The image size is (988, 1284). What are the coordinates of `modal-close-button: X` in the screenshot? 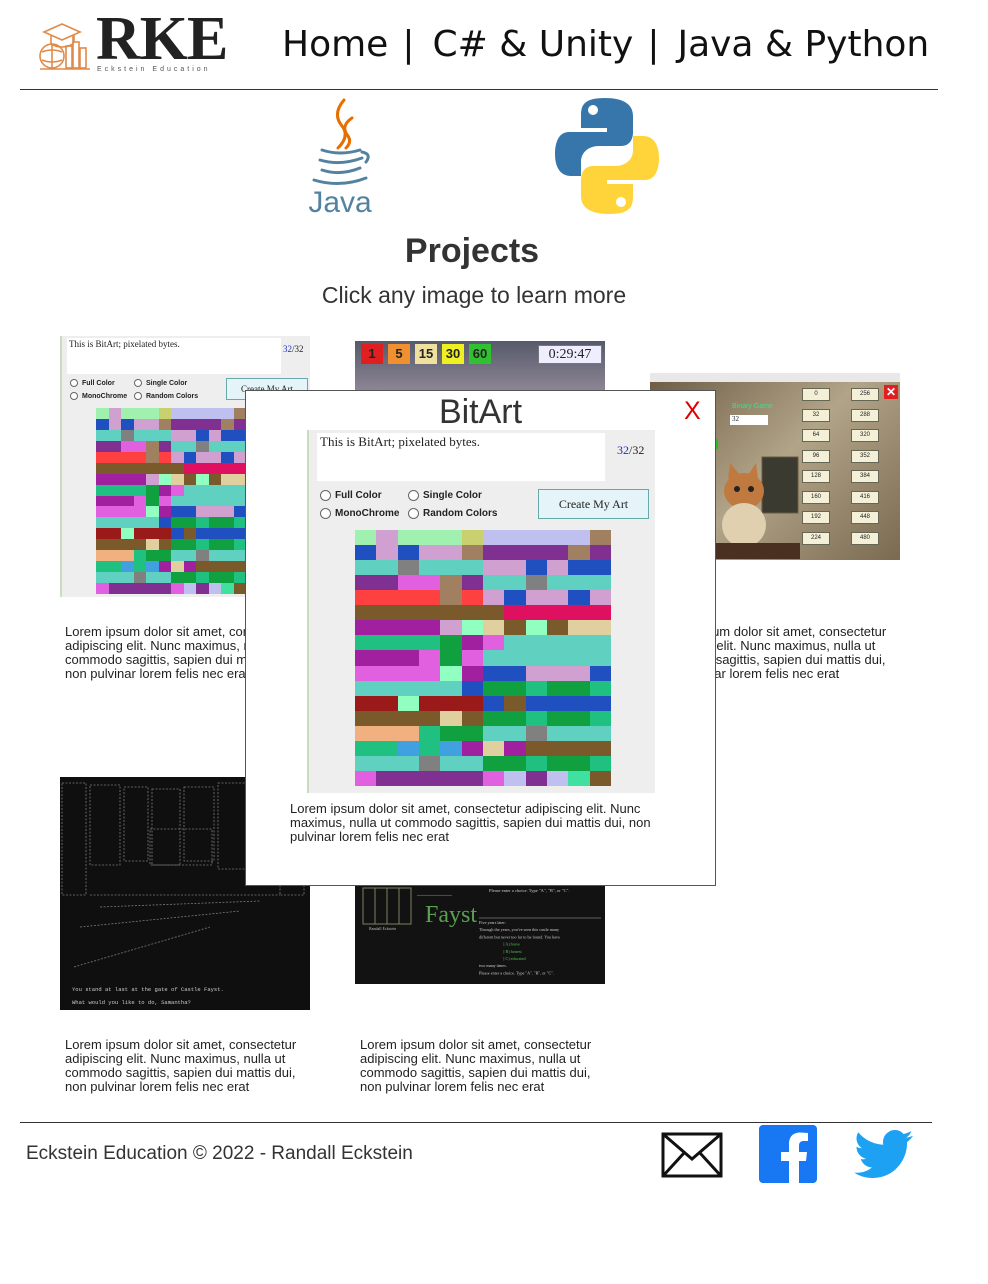 It's located at (692, 411).